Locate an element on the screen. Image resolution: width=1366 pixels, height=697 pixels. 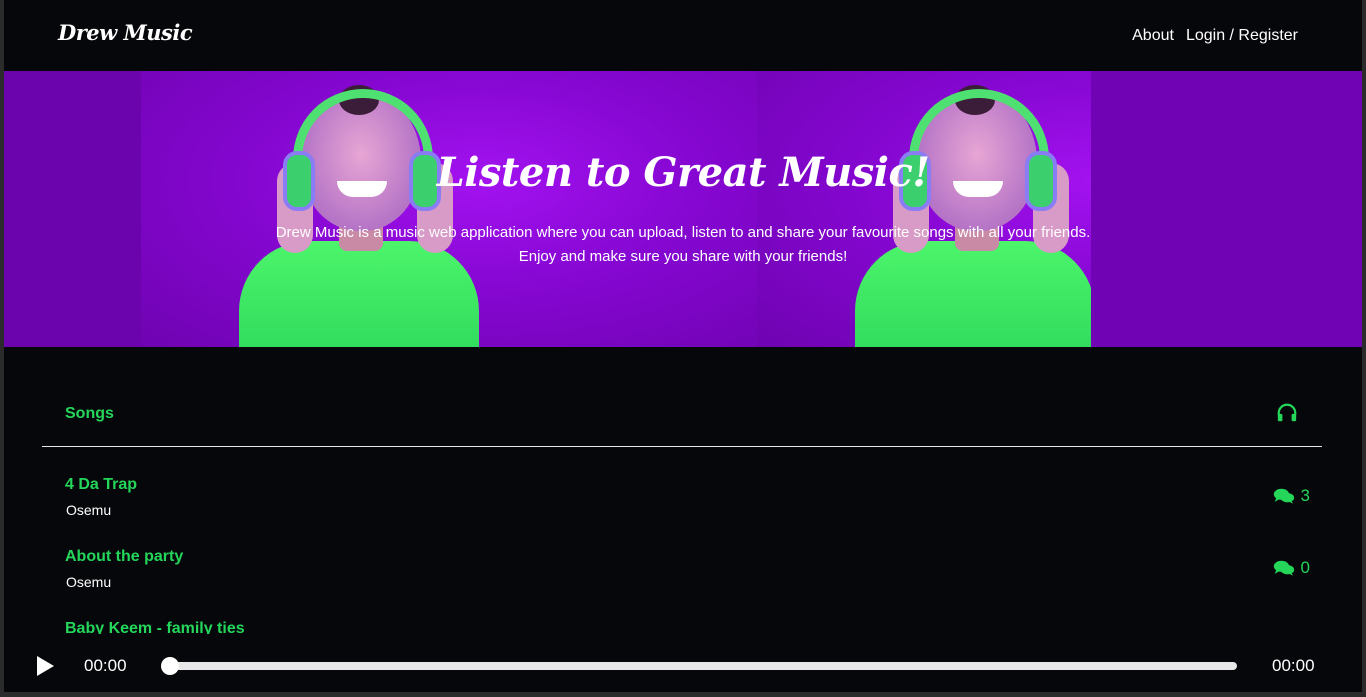
seek-bar is located at coordinates (700, 666).